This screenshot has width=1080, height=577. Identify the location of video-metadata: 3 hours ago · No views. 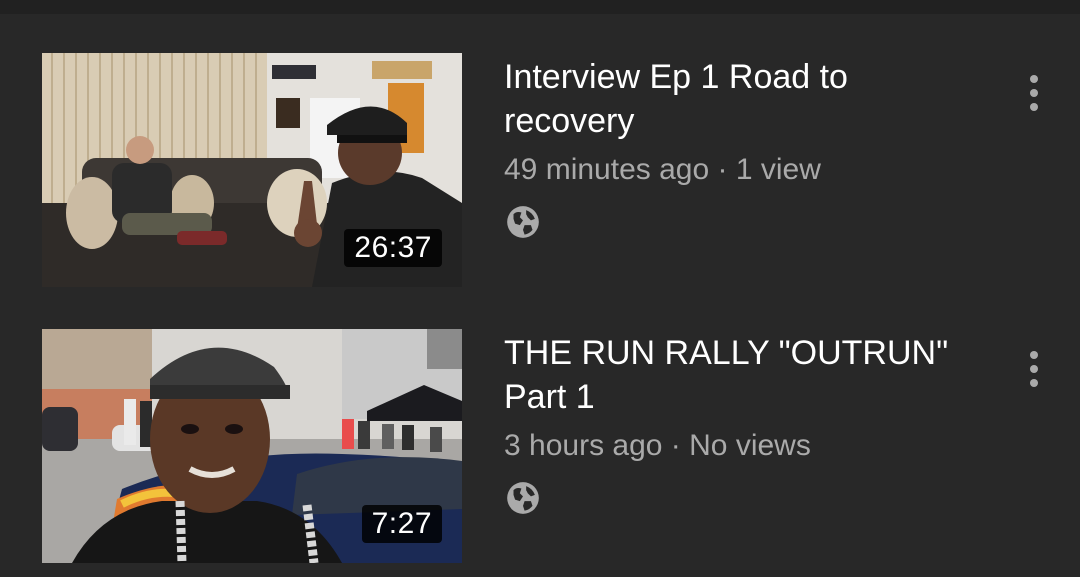
(739, 446).